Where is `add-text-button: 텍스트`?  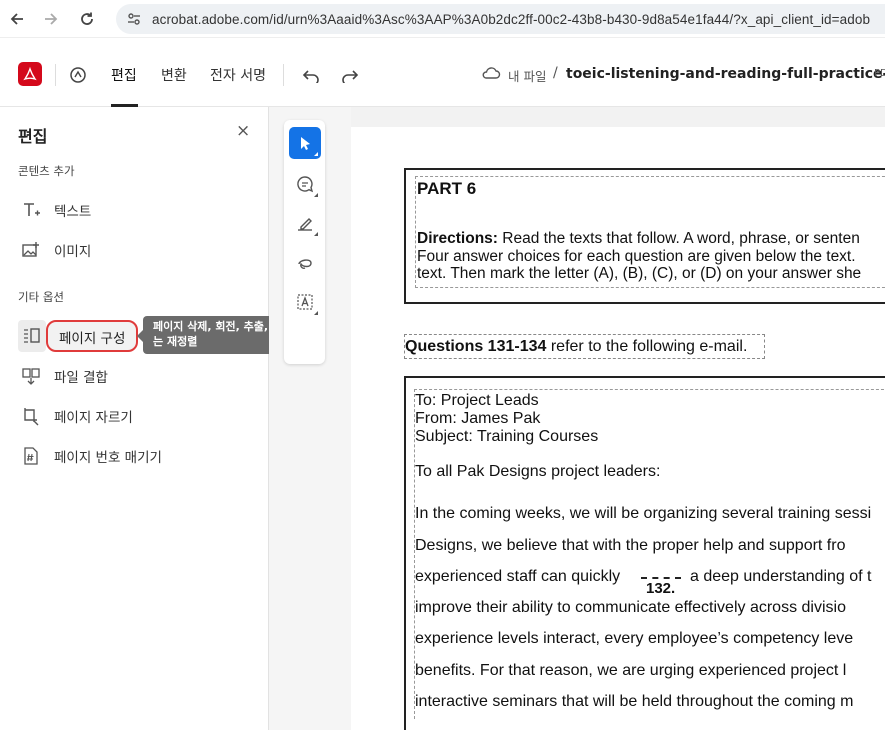 add-text-button: 텍스트 is located at coordinates (54, 210).